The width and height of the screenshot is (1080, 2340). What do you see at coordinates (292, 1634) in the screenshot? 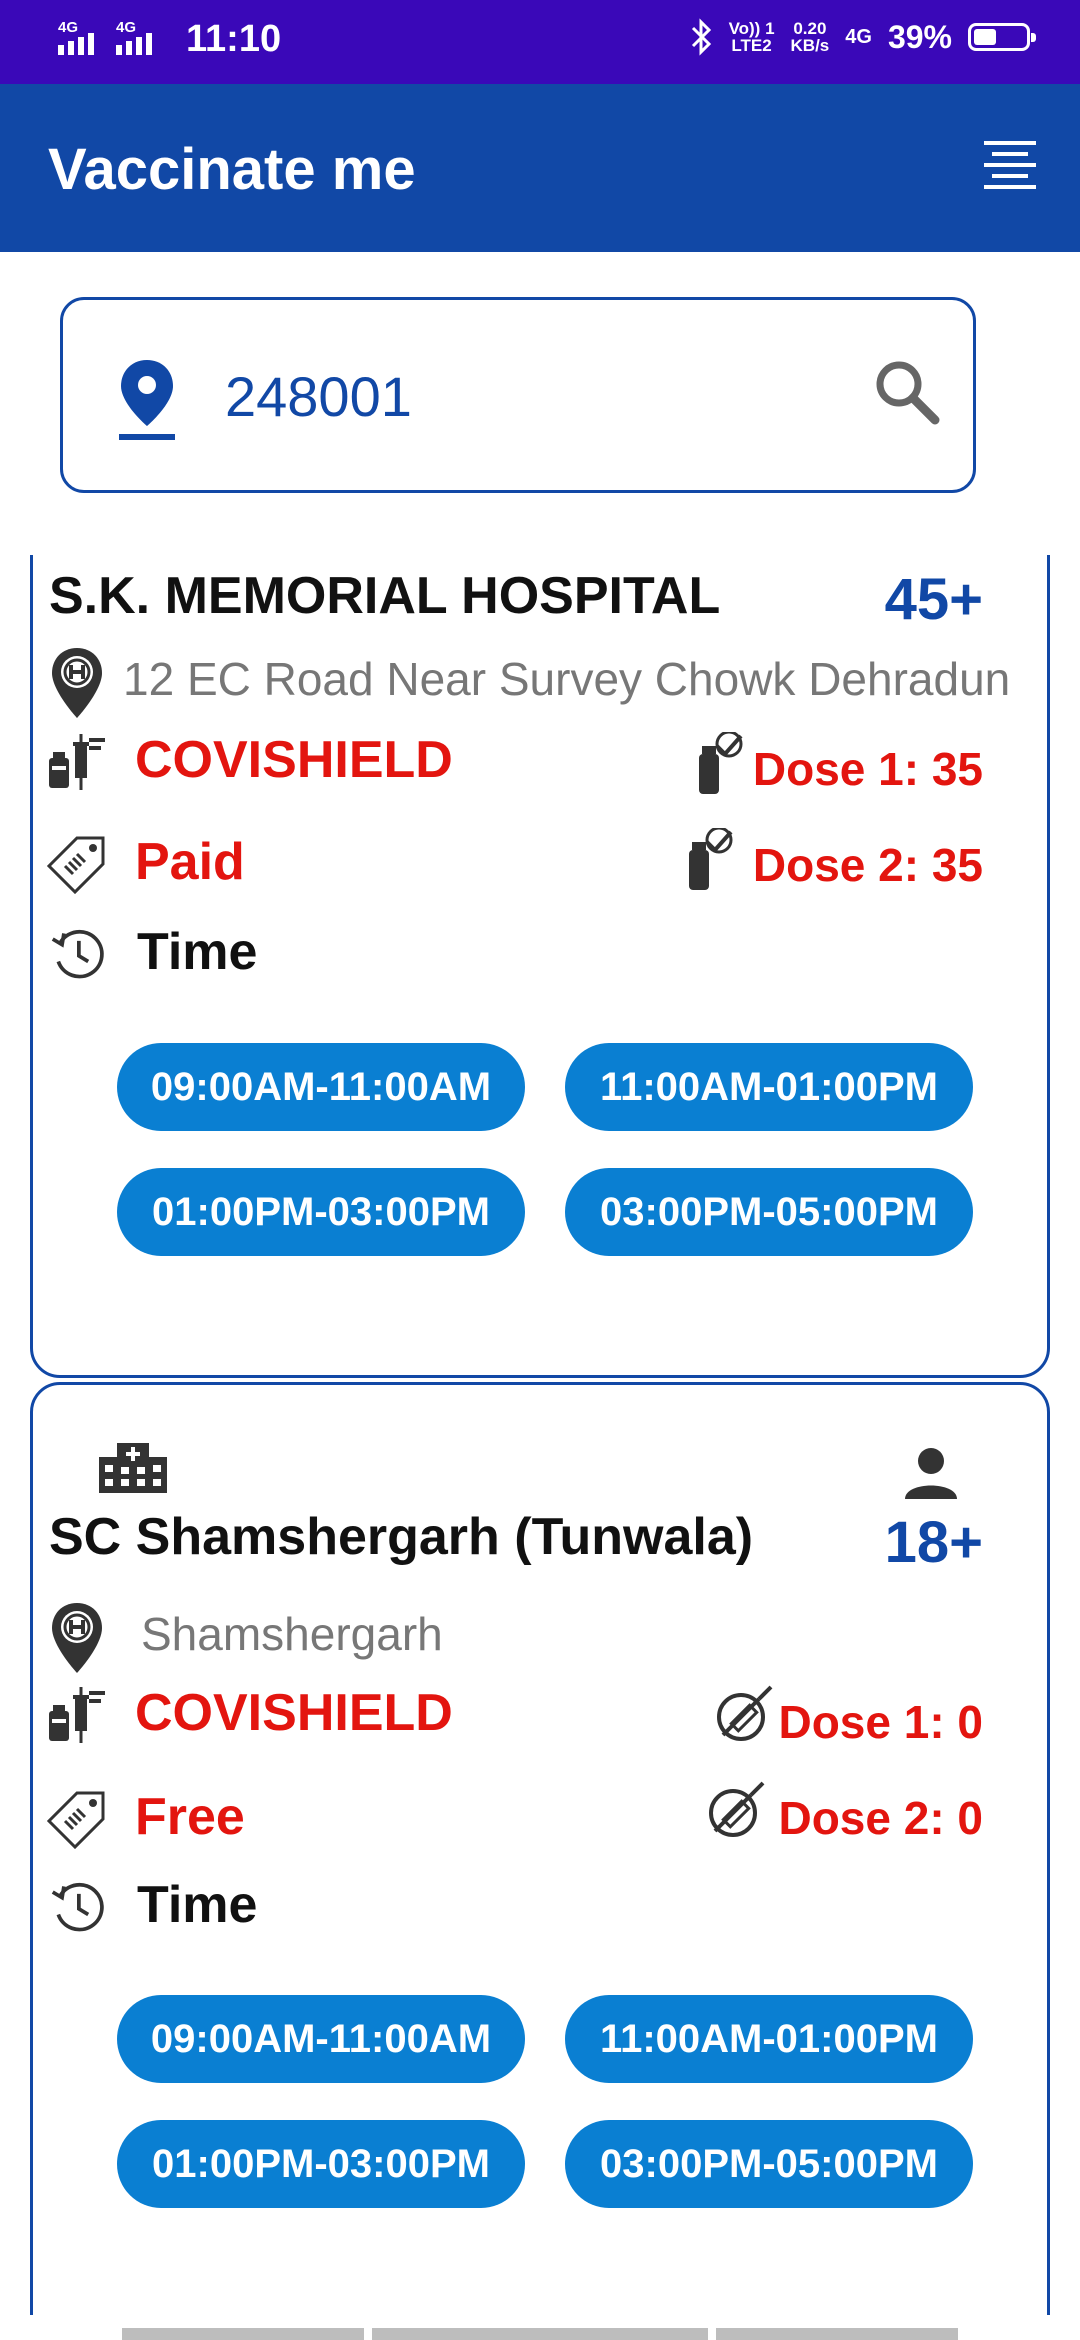
I see `center-address: Shamshergarh` at bounding box center [292, 1634].